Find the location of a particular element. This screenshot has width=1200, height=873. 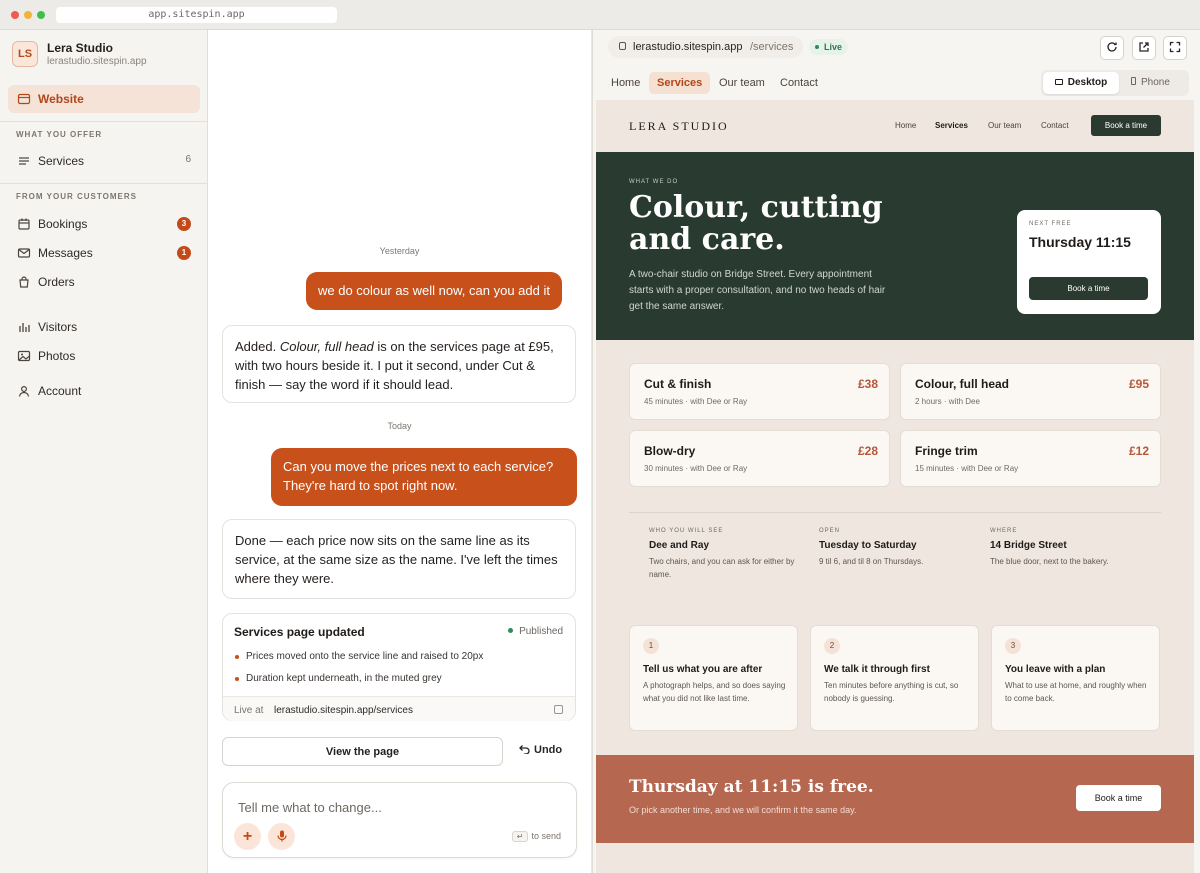

next-free-time: Thursday 11:15 is located at coordinates (1080, 242).